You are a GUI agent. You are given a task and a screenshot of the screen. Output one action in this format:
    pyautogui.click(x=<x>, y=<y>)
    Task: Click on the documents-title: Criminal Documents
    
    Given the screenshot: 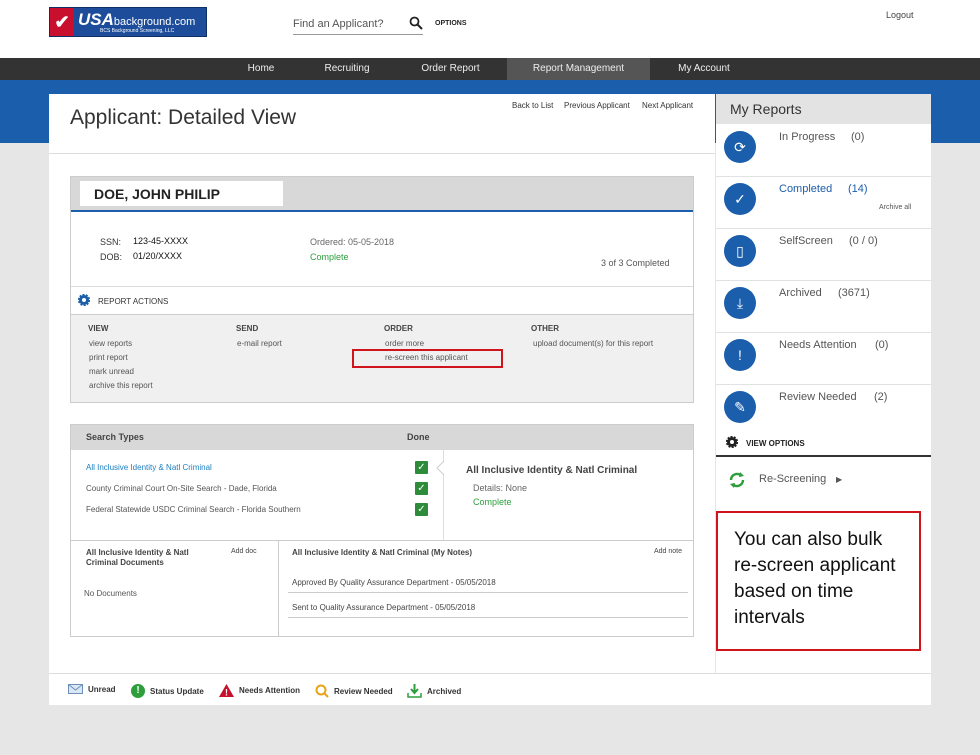 What is the action you would take?
    pyautogui.click(x=125, y=562)
    